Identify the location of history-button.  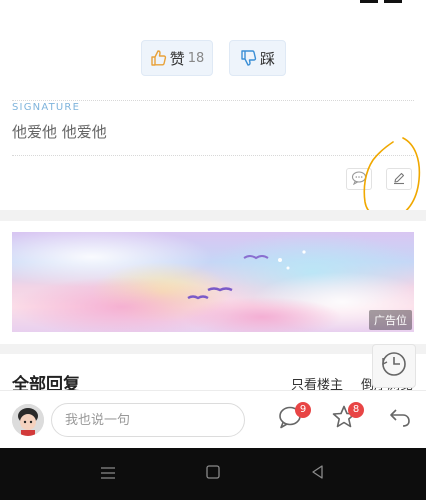
(394, 366).